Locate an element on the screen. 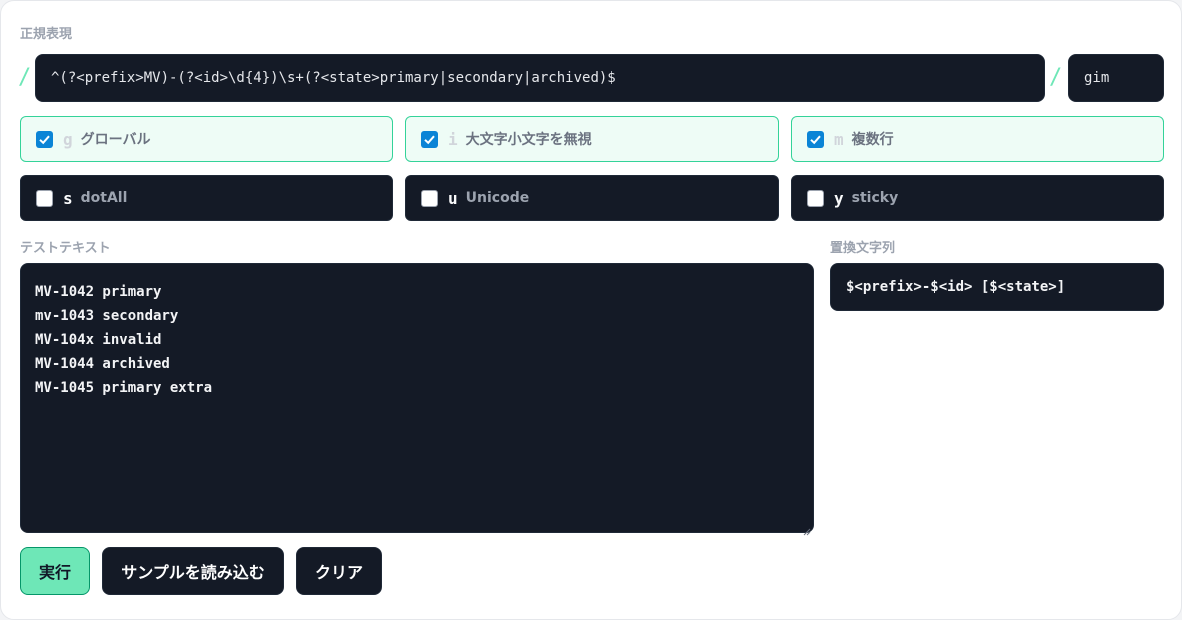  resize-grip-icon is located at coordinates (806, 528).